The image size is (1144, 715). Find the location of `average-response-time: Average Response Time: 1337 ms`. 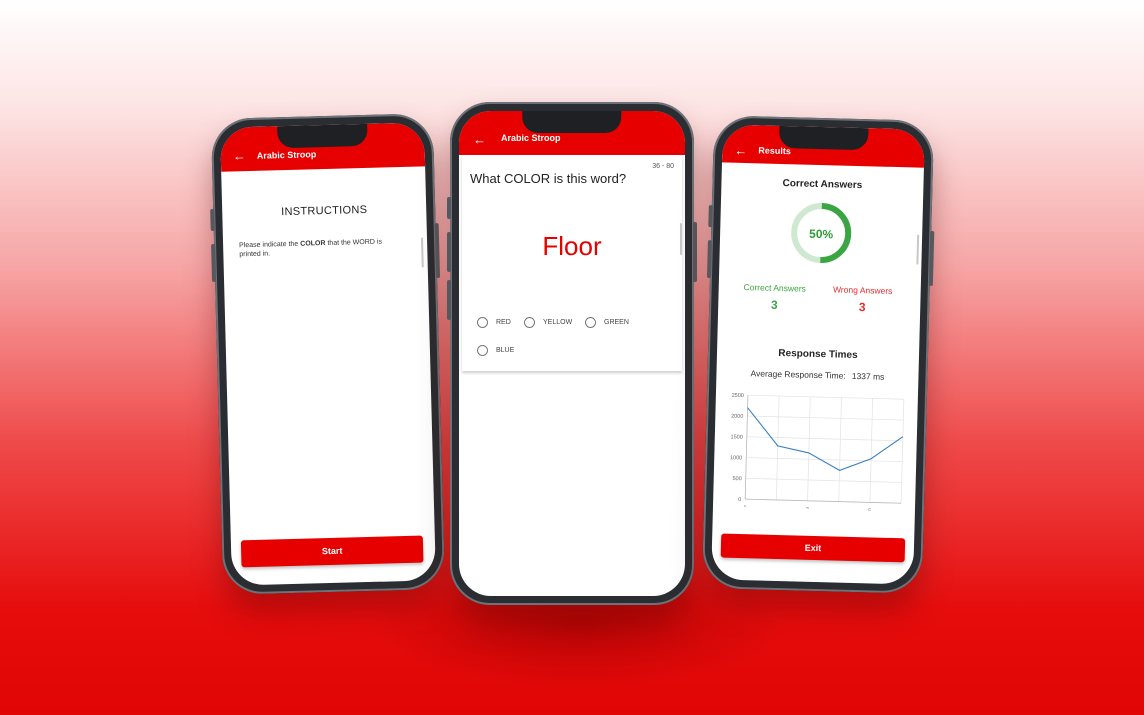

average-response-time: Average Response Time: 1337 ms is located at coordinates (817, 374).